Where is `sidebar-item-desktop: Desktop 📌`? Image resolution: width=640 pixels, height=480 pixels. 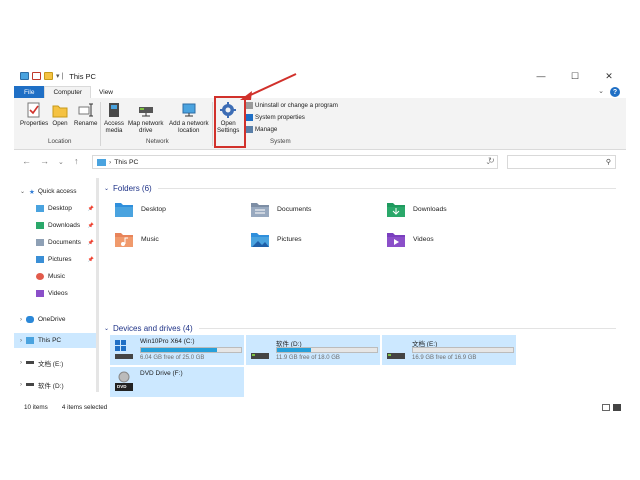 sidebar-item-desktop: Desktop 📌 is located at coordinates (56, 208).